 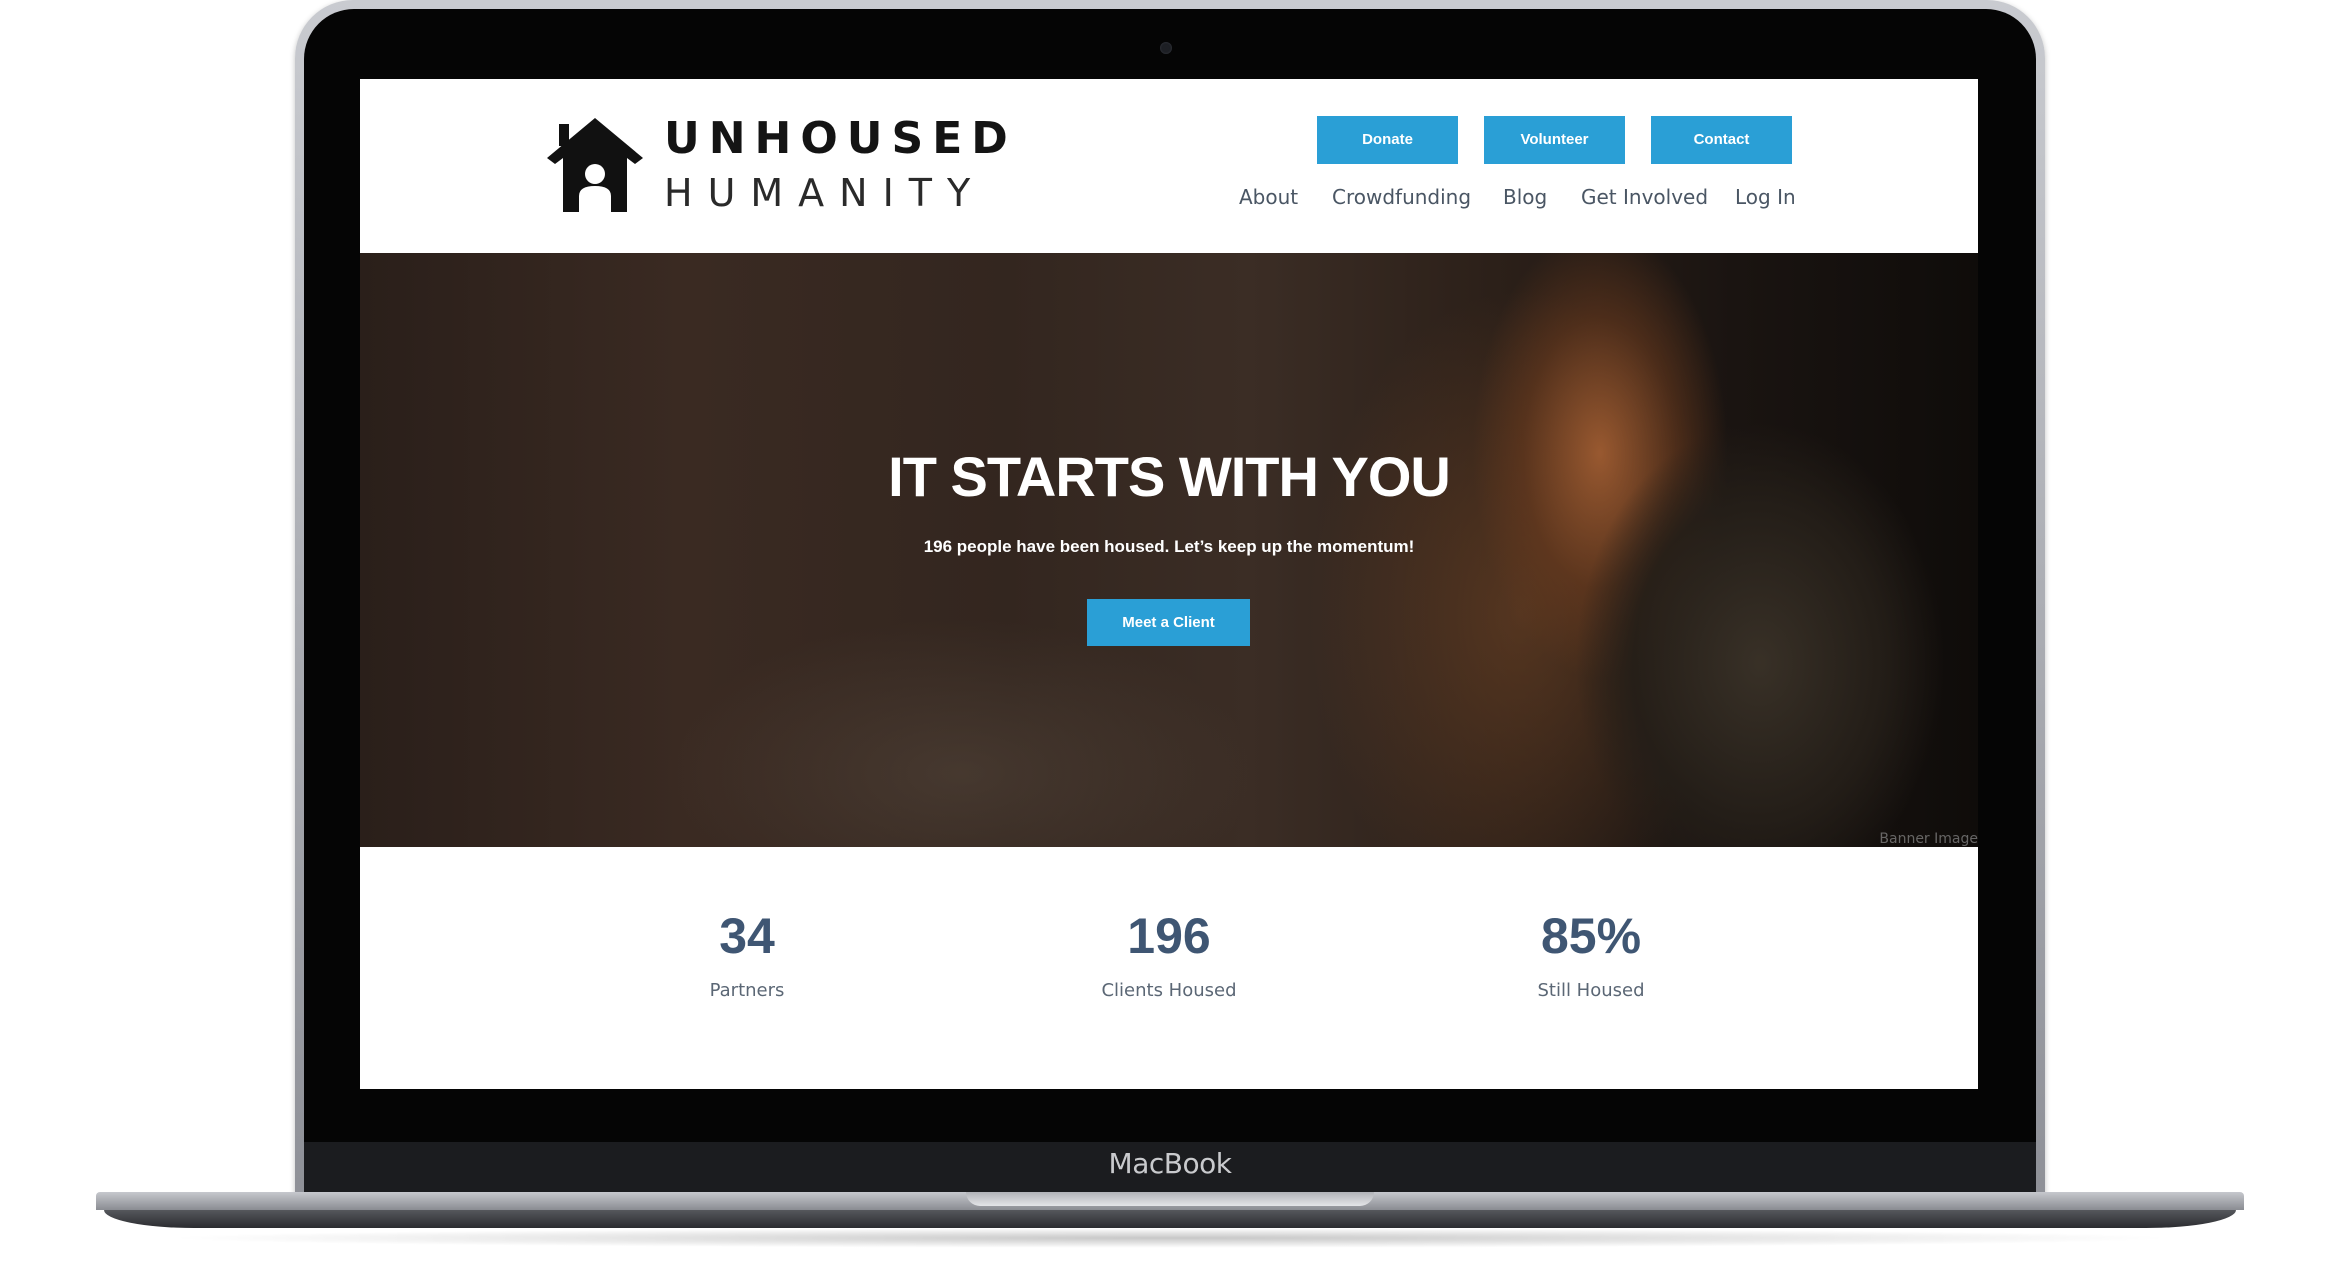 What do you see at coordinates (1170, 1163) in the screenshot?
I see `device-brand-label: MacBook` at bounding box center [1170, 1163].